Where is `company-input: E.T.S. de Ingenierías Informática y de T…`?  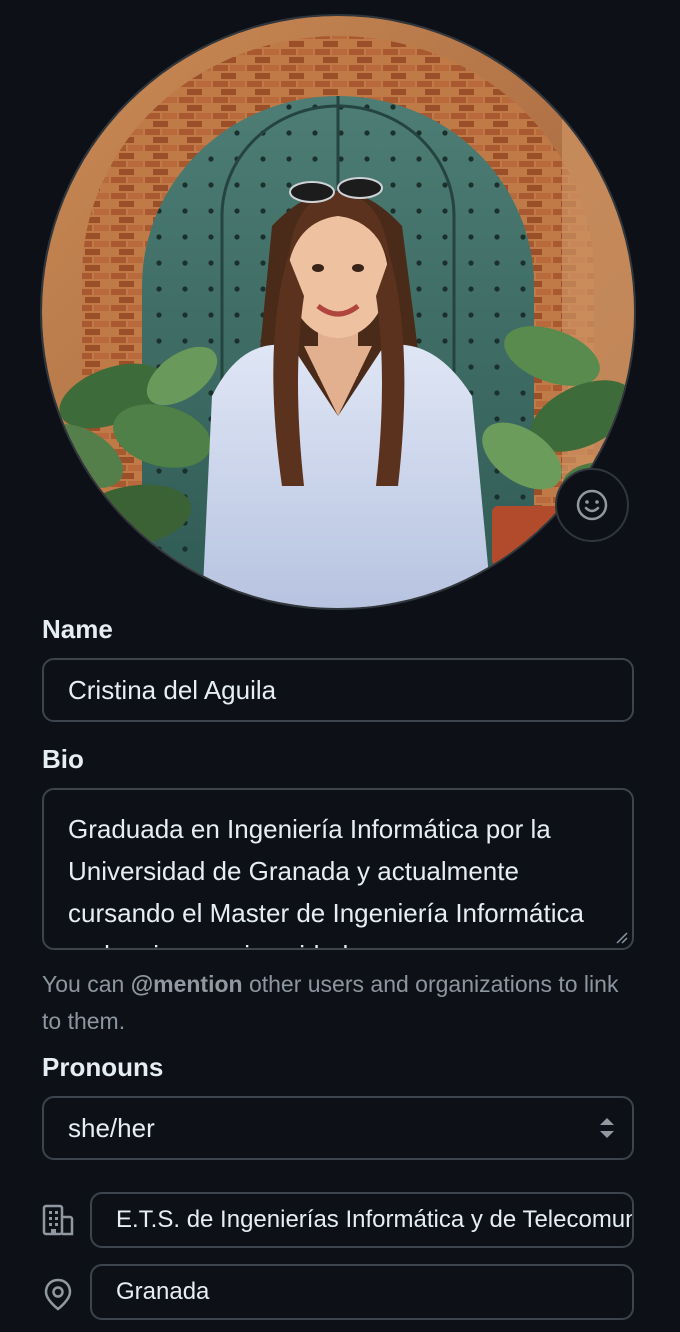 company-input: E.T.S. de Ingenierías Informática y de T… is located at coordinates (362, 1220).